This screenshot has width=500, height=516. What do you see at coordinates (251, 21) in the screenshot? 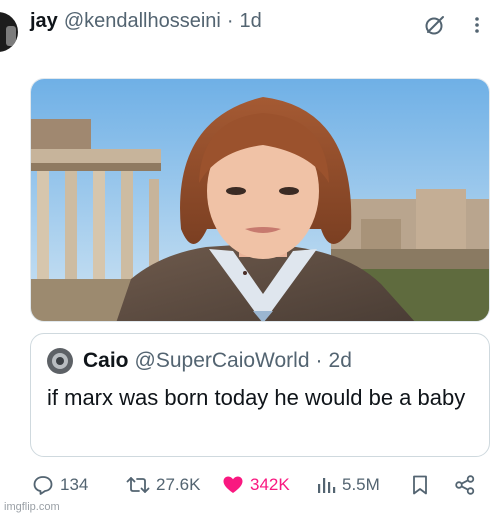
I see `tweet-time: 1d` at bounding box center [251, 21].